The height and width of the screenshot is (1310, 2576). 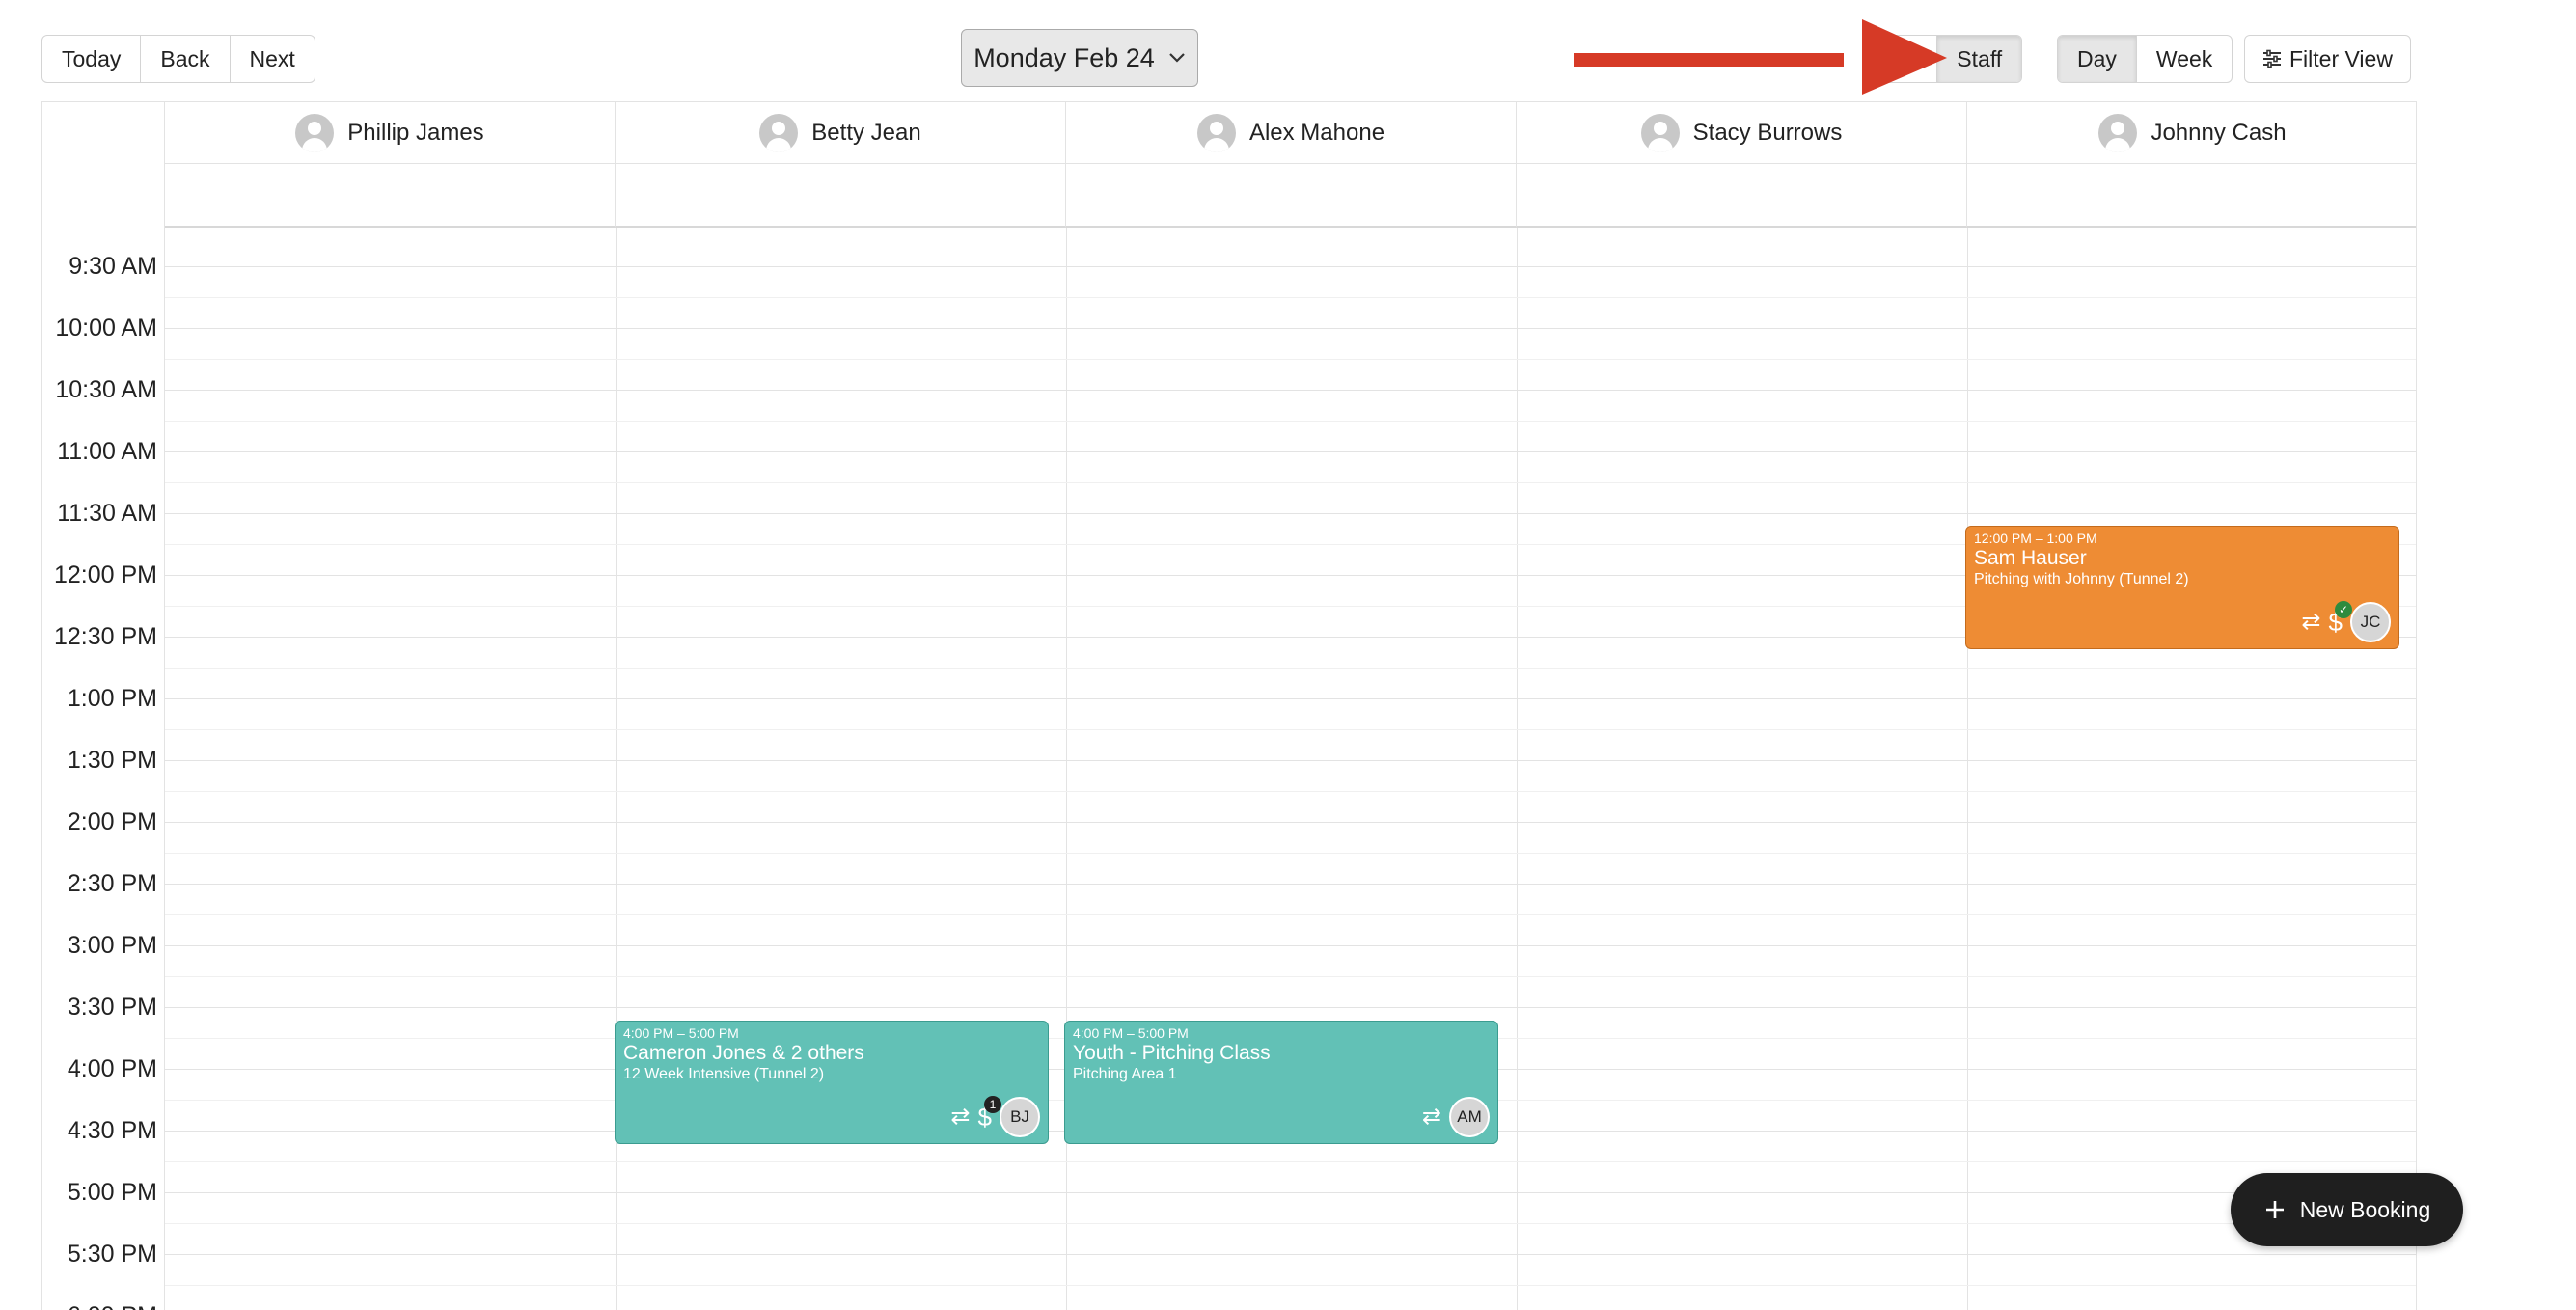 What do you see at coordinates (112, 699) in the screenshot?
I see `time-label: 1:00 PM` at bounding box center [112, 699].